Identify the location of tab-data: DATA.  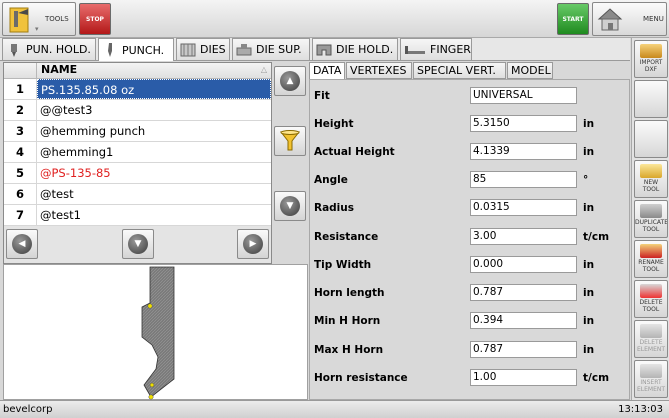
(327, 71).